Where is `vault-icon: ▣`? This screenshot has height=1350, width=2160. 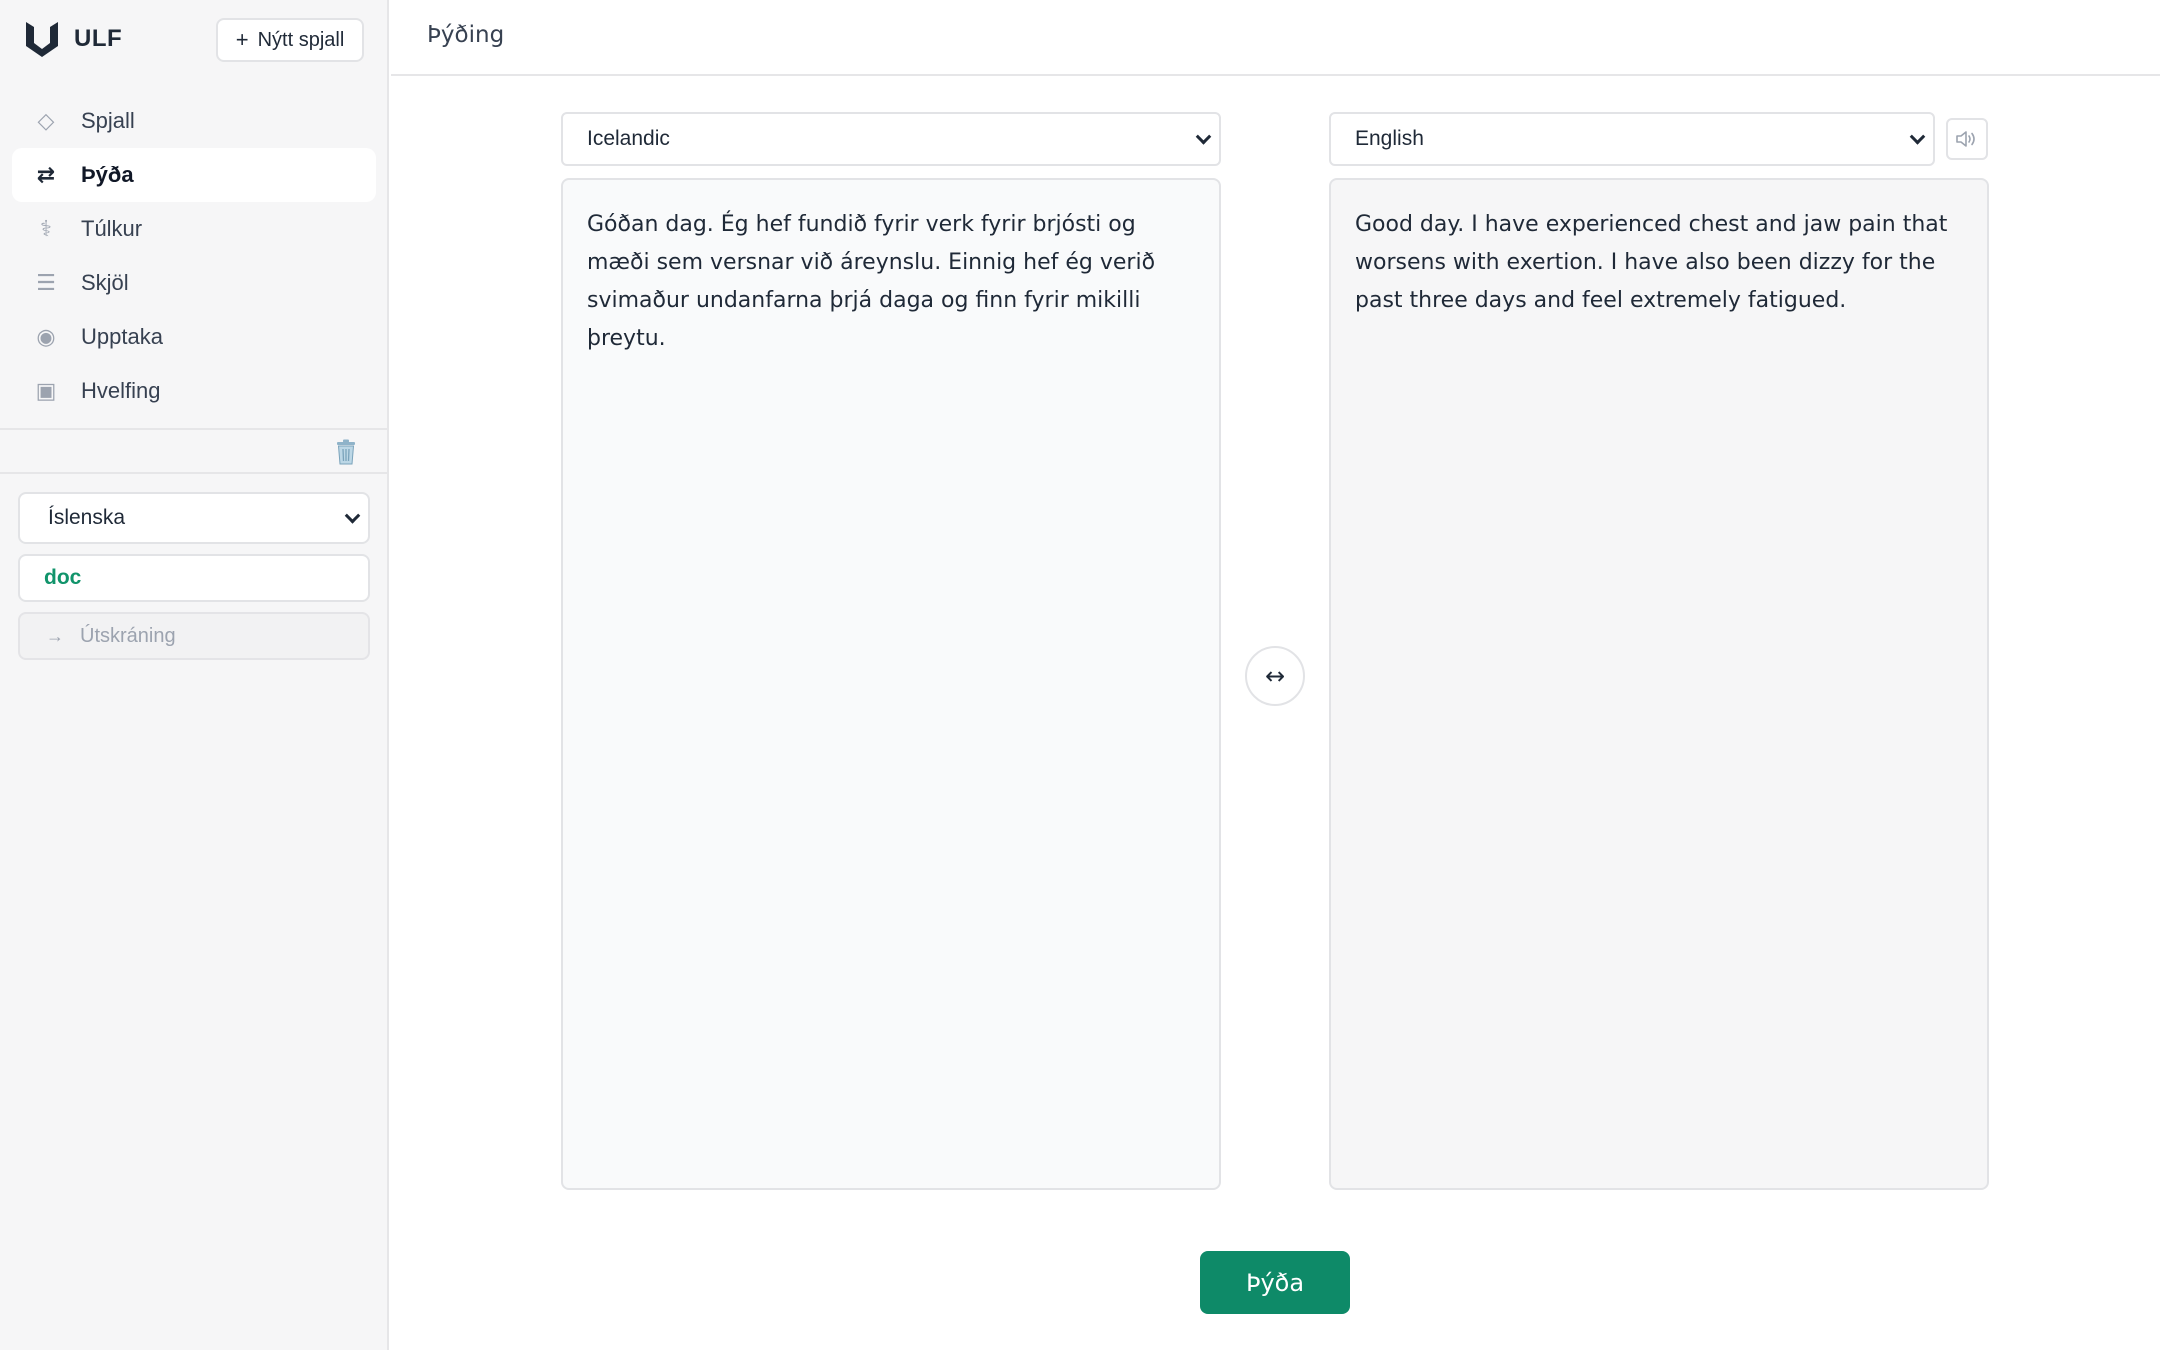 vault-icon: ▣ is located at coordinates (46, 391).